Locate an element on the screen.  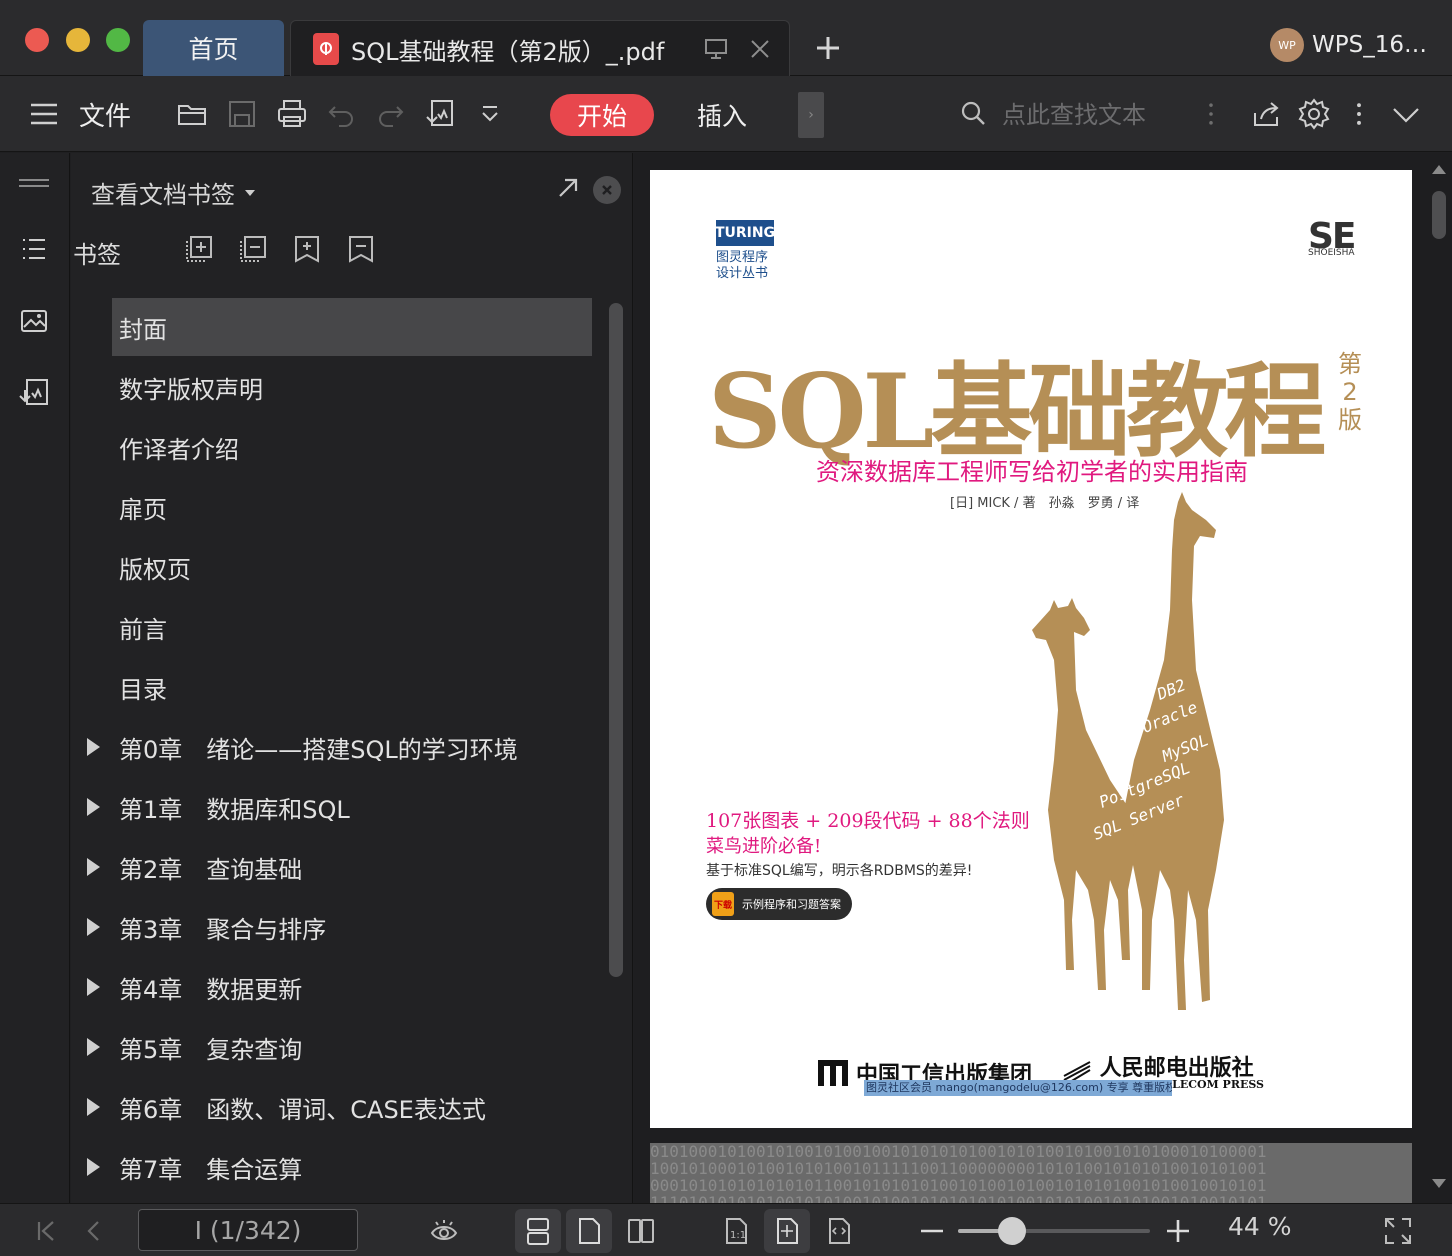
bookmark-label: 前言 is located at coordinates (143, 629).